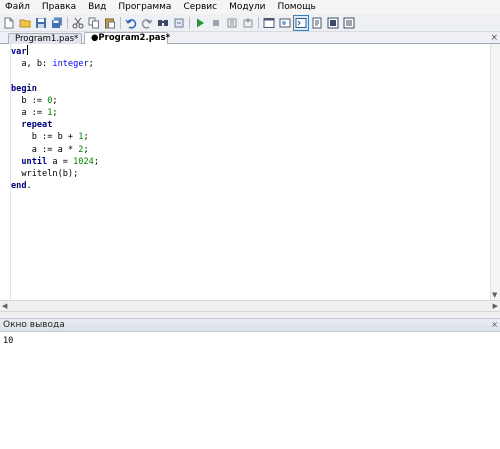 The height and width of the screenshot is (449, 500). Describe the element at coordinates (25, 23) in the screenshot. I see `open-folder-icon` at that location.